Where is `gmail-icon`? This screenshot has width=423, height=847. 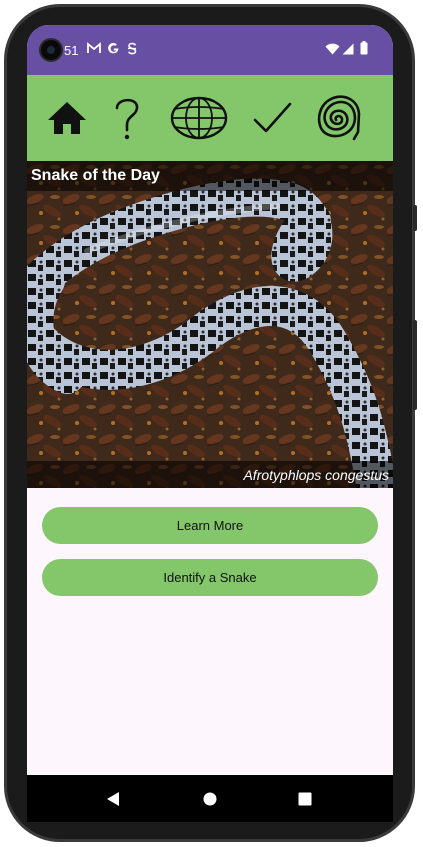
gmail-icon is located at coordinates (94, 49).